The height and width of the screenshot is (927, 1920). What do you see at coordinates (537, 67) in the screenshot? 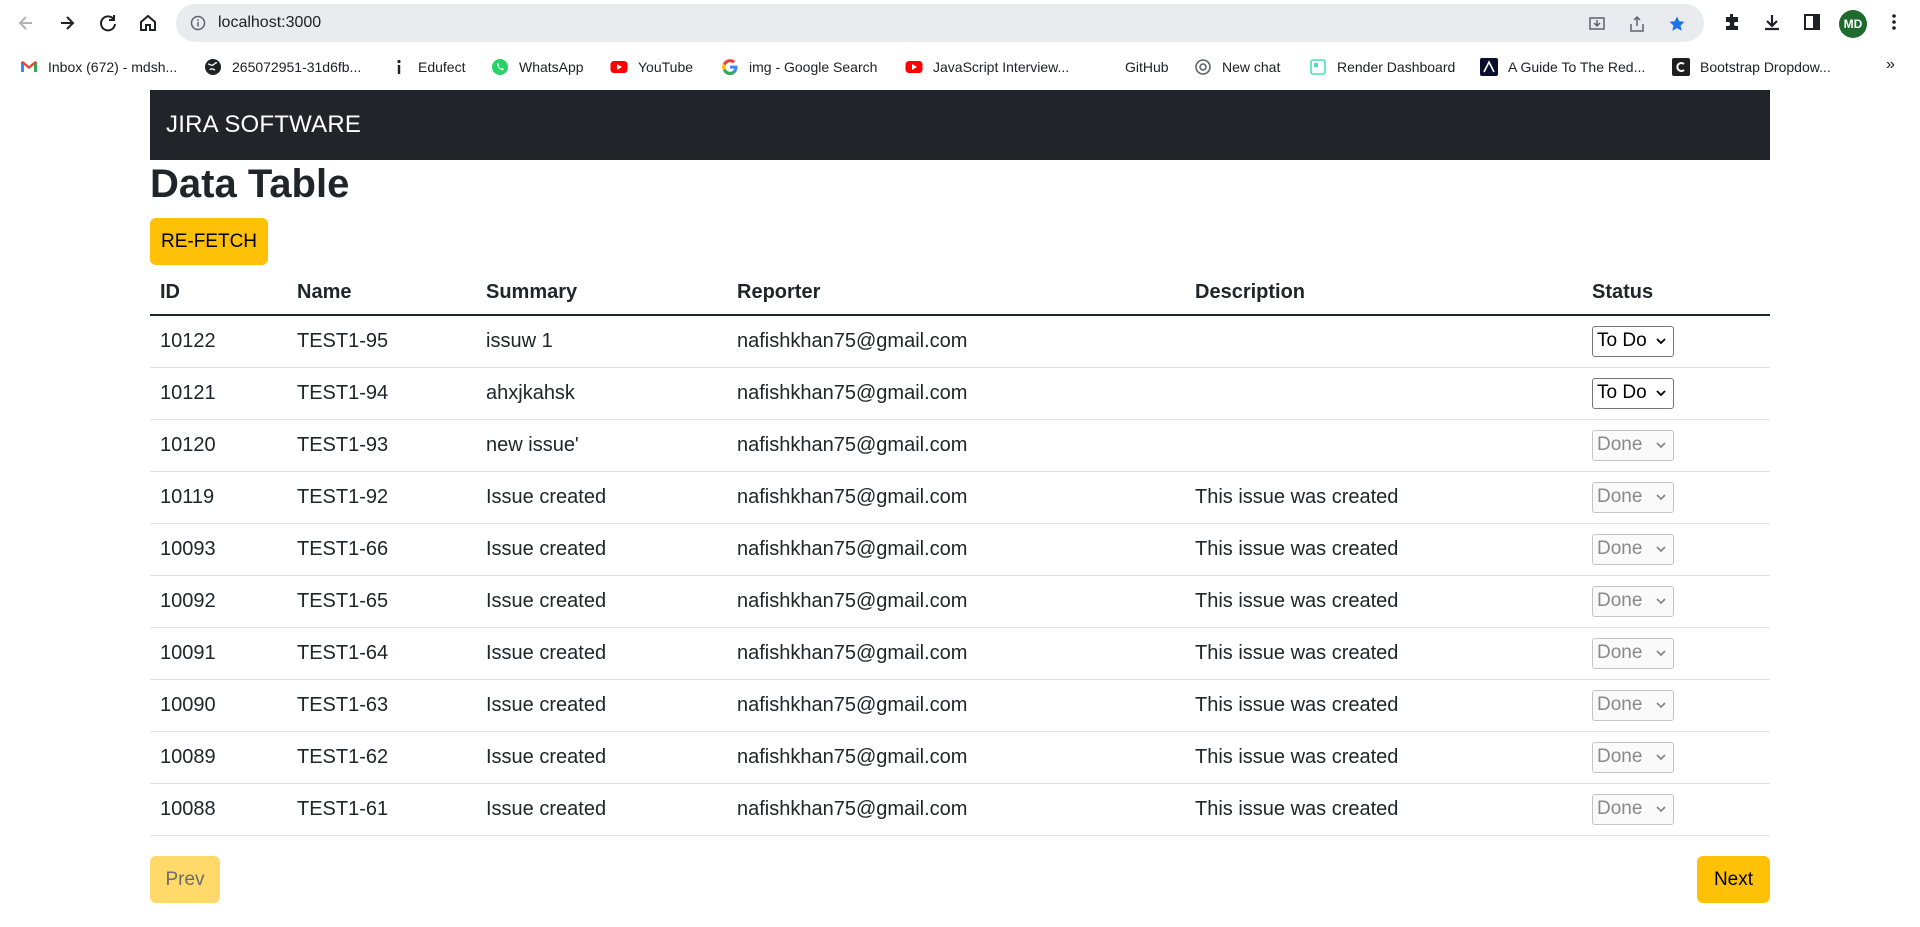
I see `bookmark-item: WhatsApp` at bounding box center [537, 67].